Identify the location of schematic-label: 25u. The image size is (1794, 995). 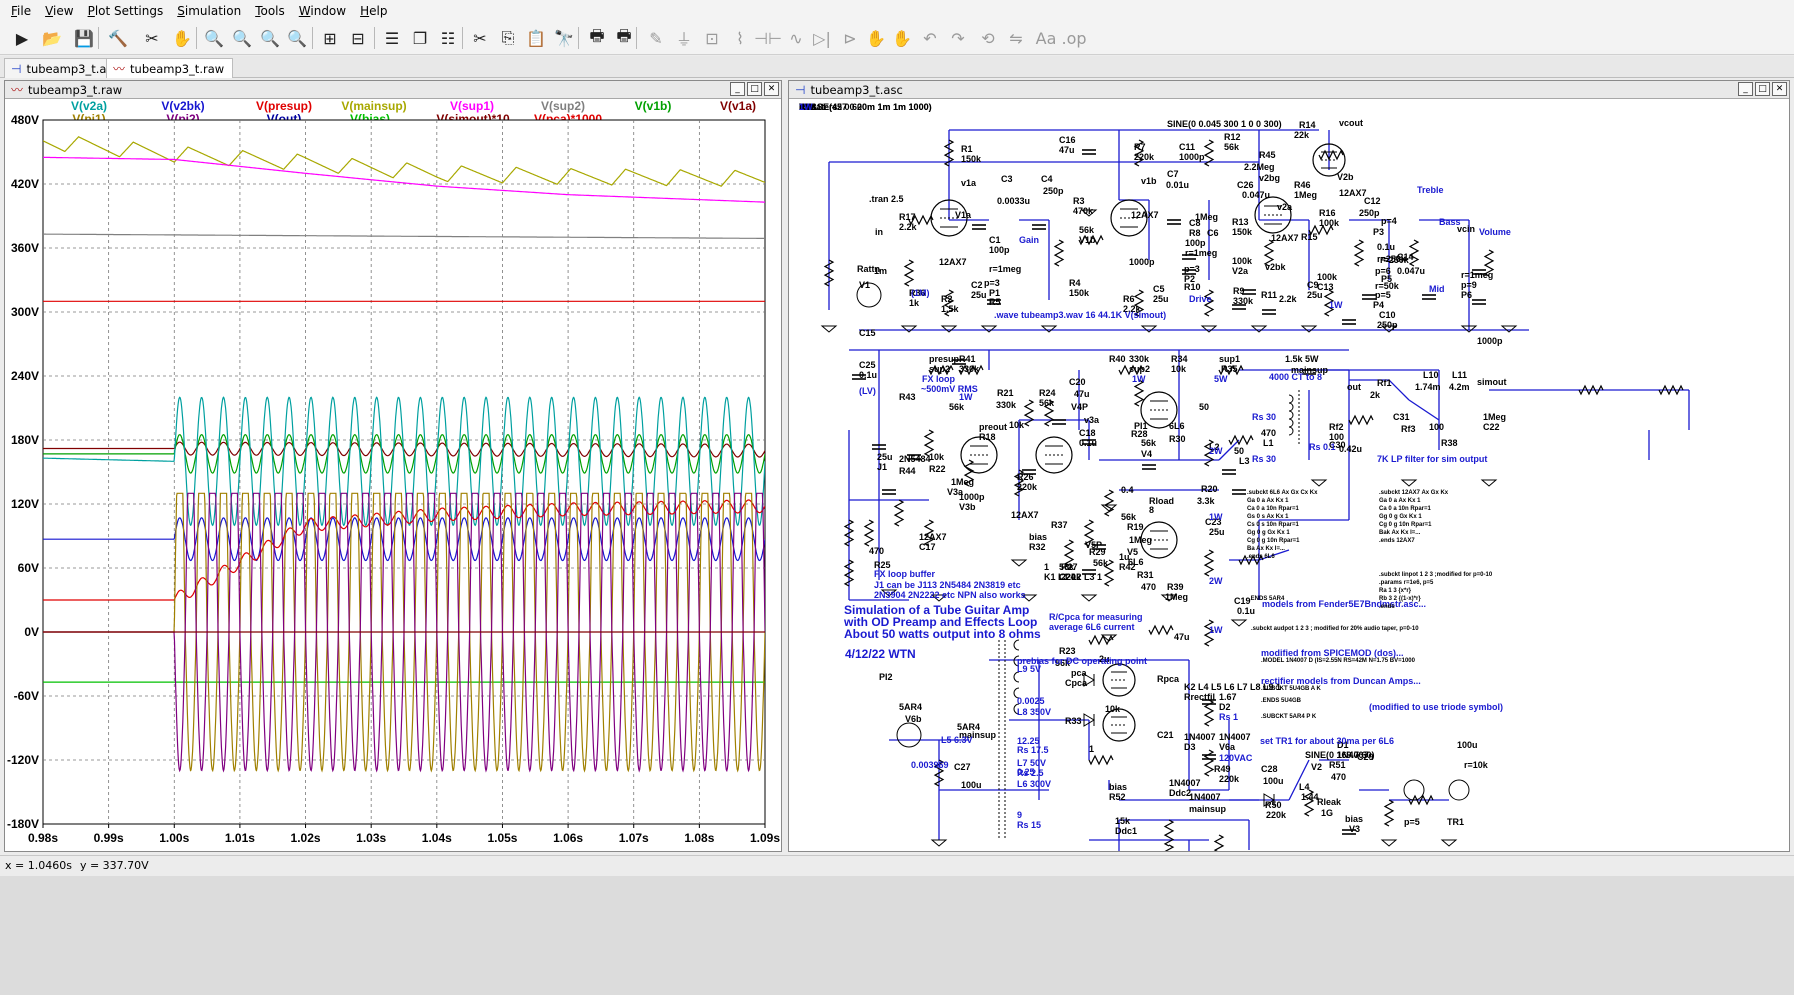
(1161, 299).